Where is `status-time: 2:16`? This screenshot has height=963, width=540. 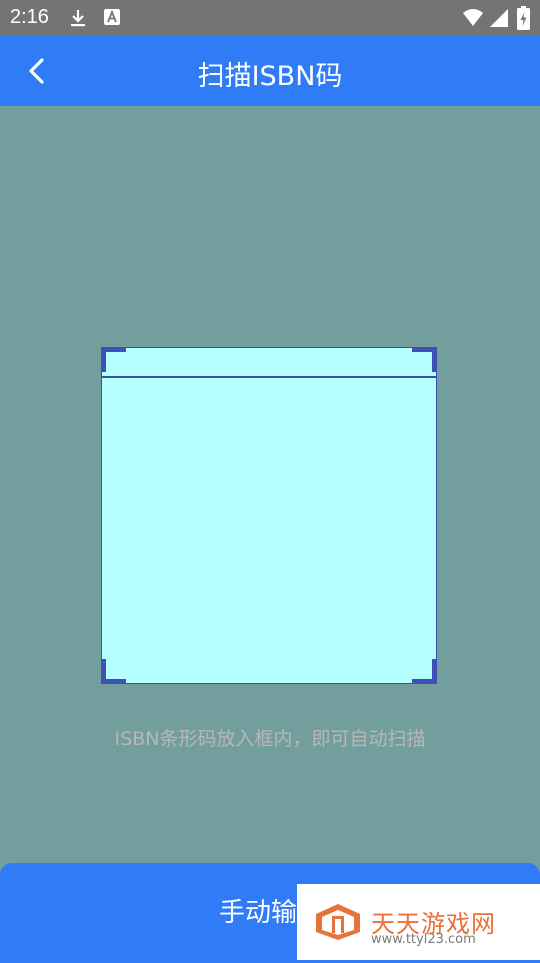 status-time: 2:16 is located at coordinates (29, 17).